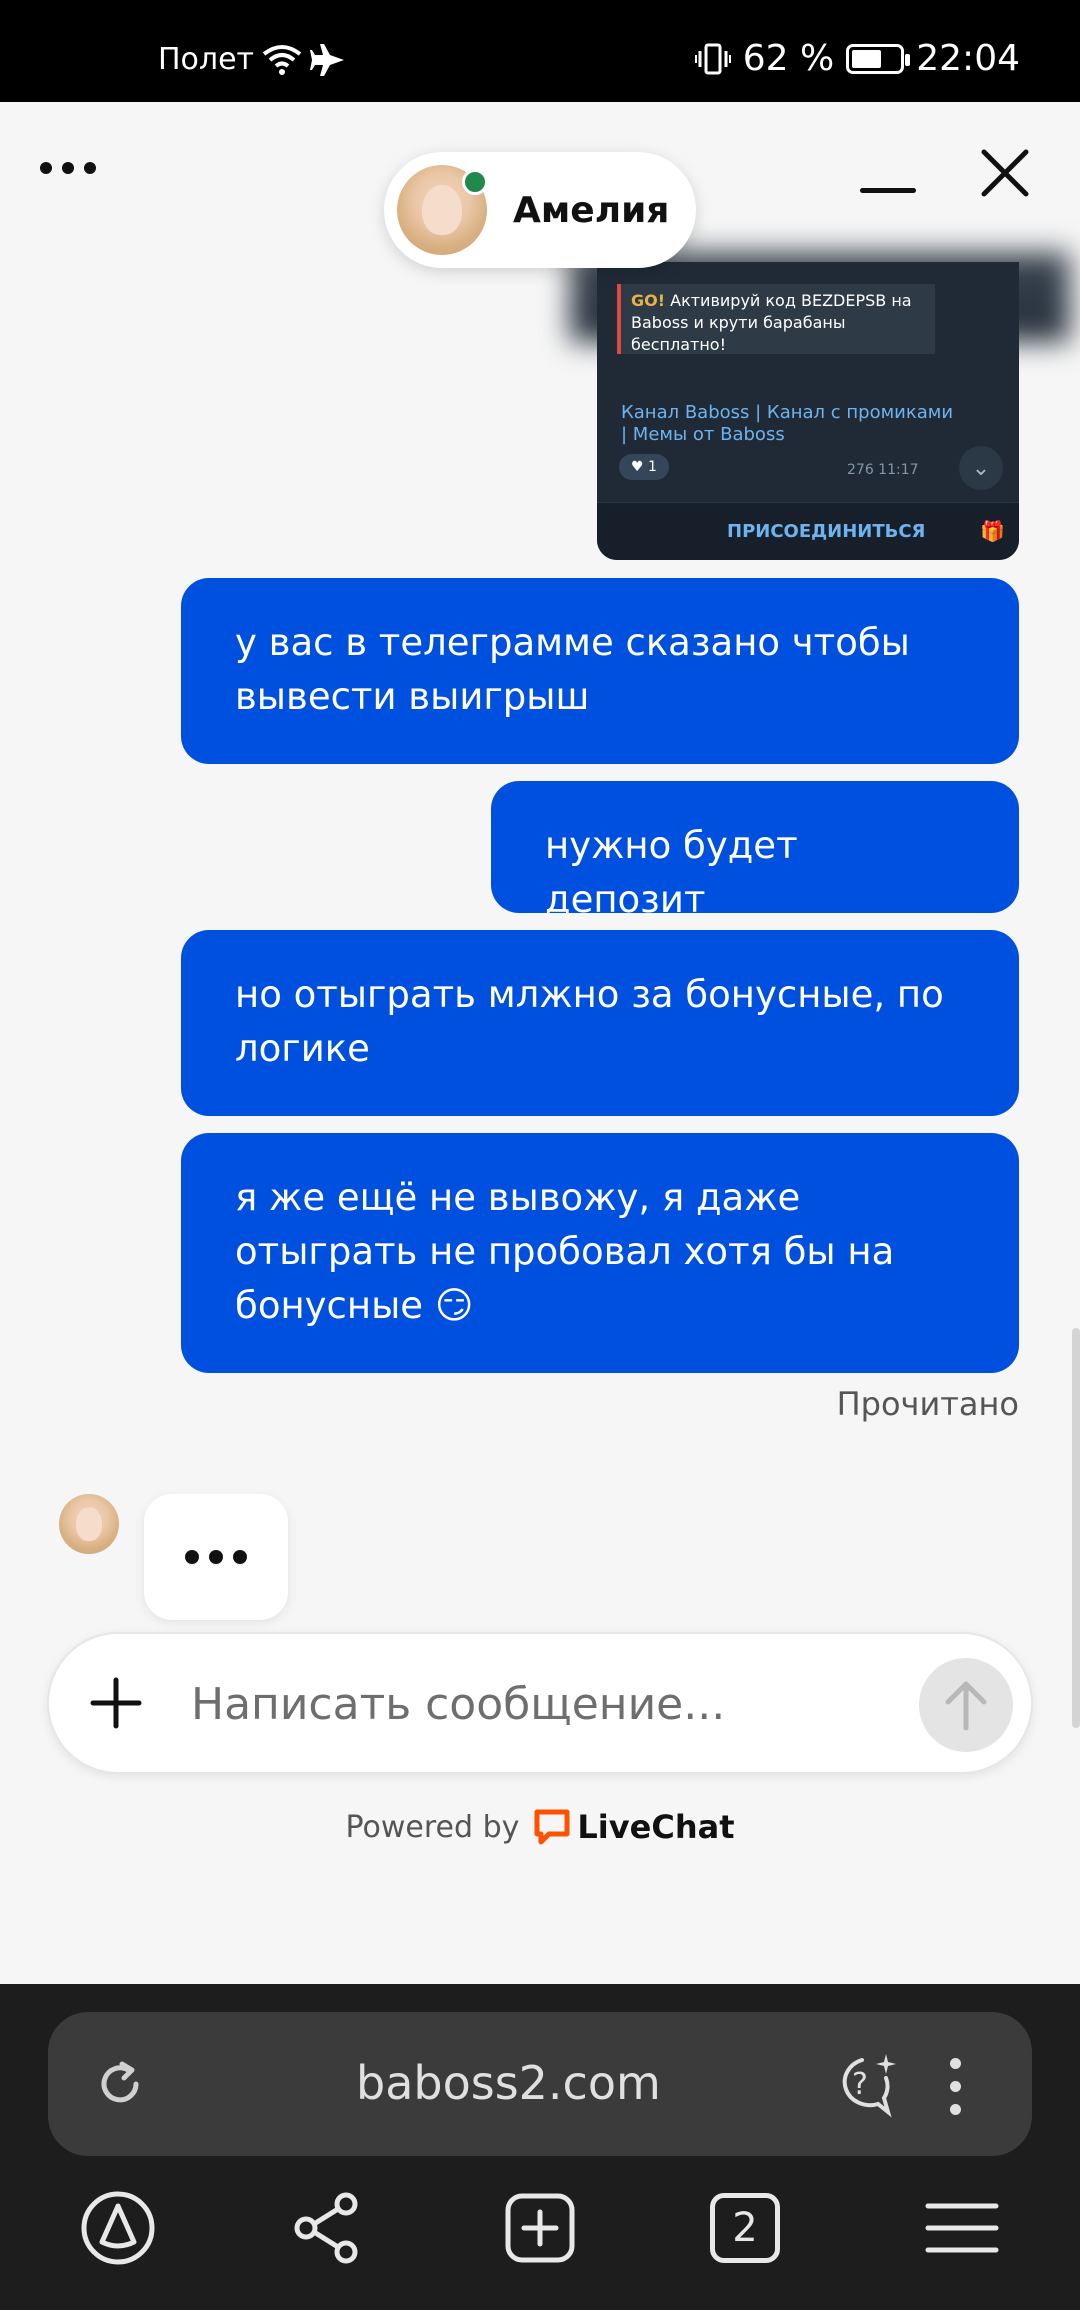 This screenshot has width=1080, height=2310. Describe the element at coordinates (956, 2086) in the screenshot. I see `more-options-icon` at that location.